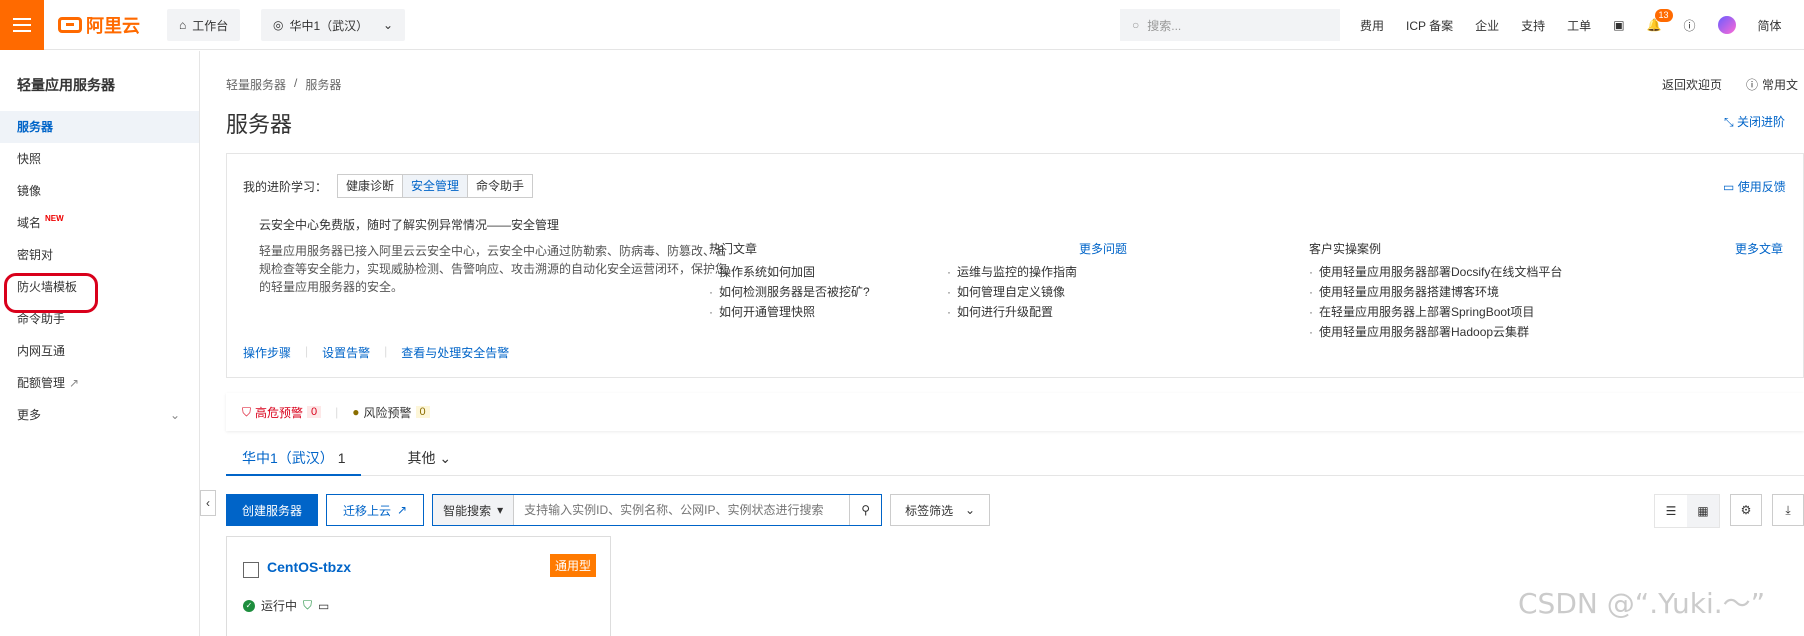 Image resolution: width=1804 pixels, height=636 pixels. What do you see at coordinates (1015, 461) in the screenshot?
I see `region-tabs: 华中1（武汉） 1 其他 ⌄` at bounding box center [1015, 461].